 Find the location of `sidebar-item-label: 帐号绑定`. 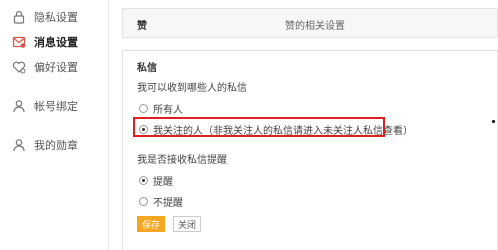

sidebar-item-label: 帐号绑定 is located at coordinates (56, 106).